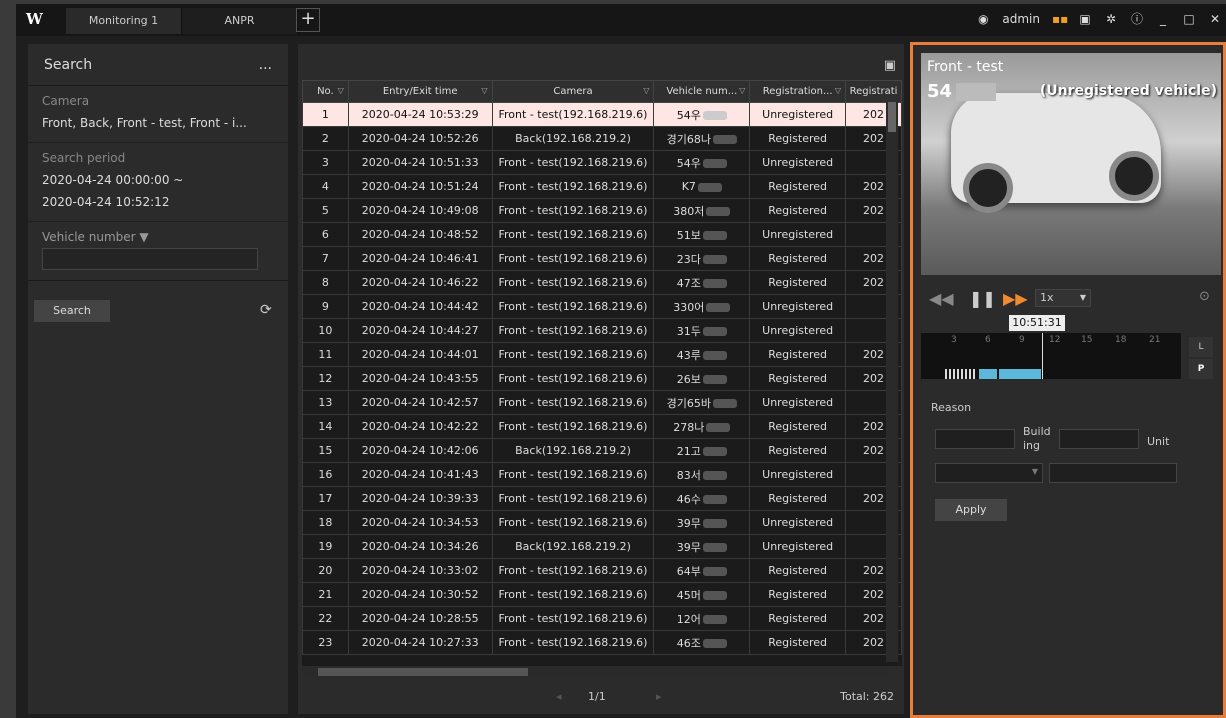 The height and width of the screenshot is (718, 1226). What do you see at coordinates (702, 91) in the screenshot?
I see `col-vehicle: Vehicle num... ▽` at bounding box center [702, 91].